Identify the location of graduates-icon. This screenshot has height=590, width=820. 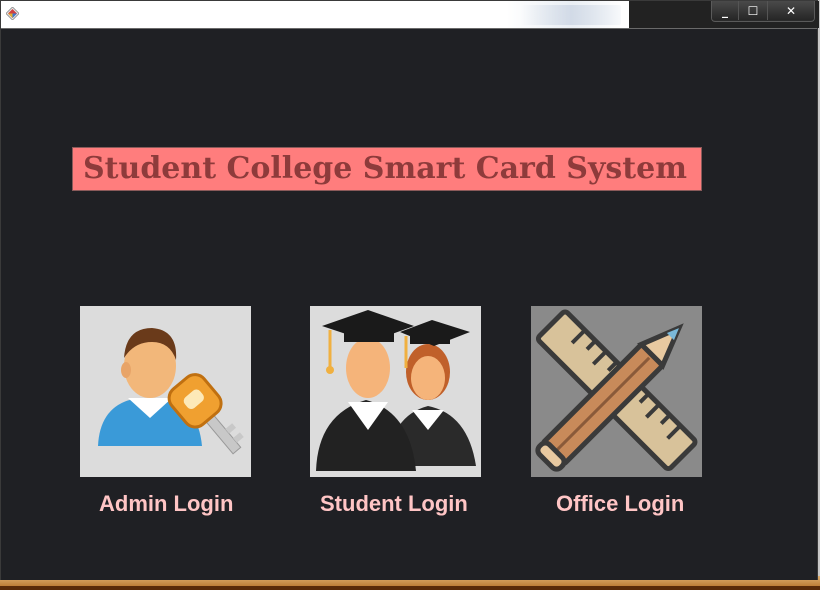
(395, 391).